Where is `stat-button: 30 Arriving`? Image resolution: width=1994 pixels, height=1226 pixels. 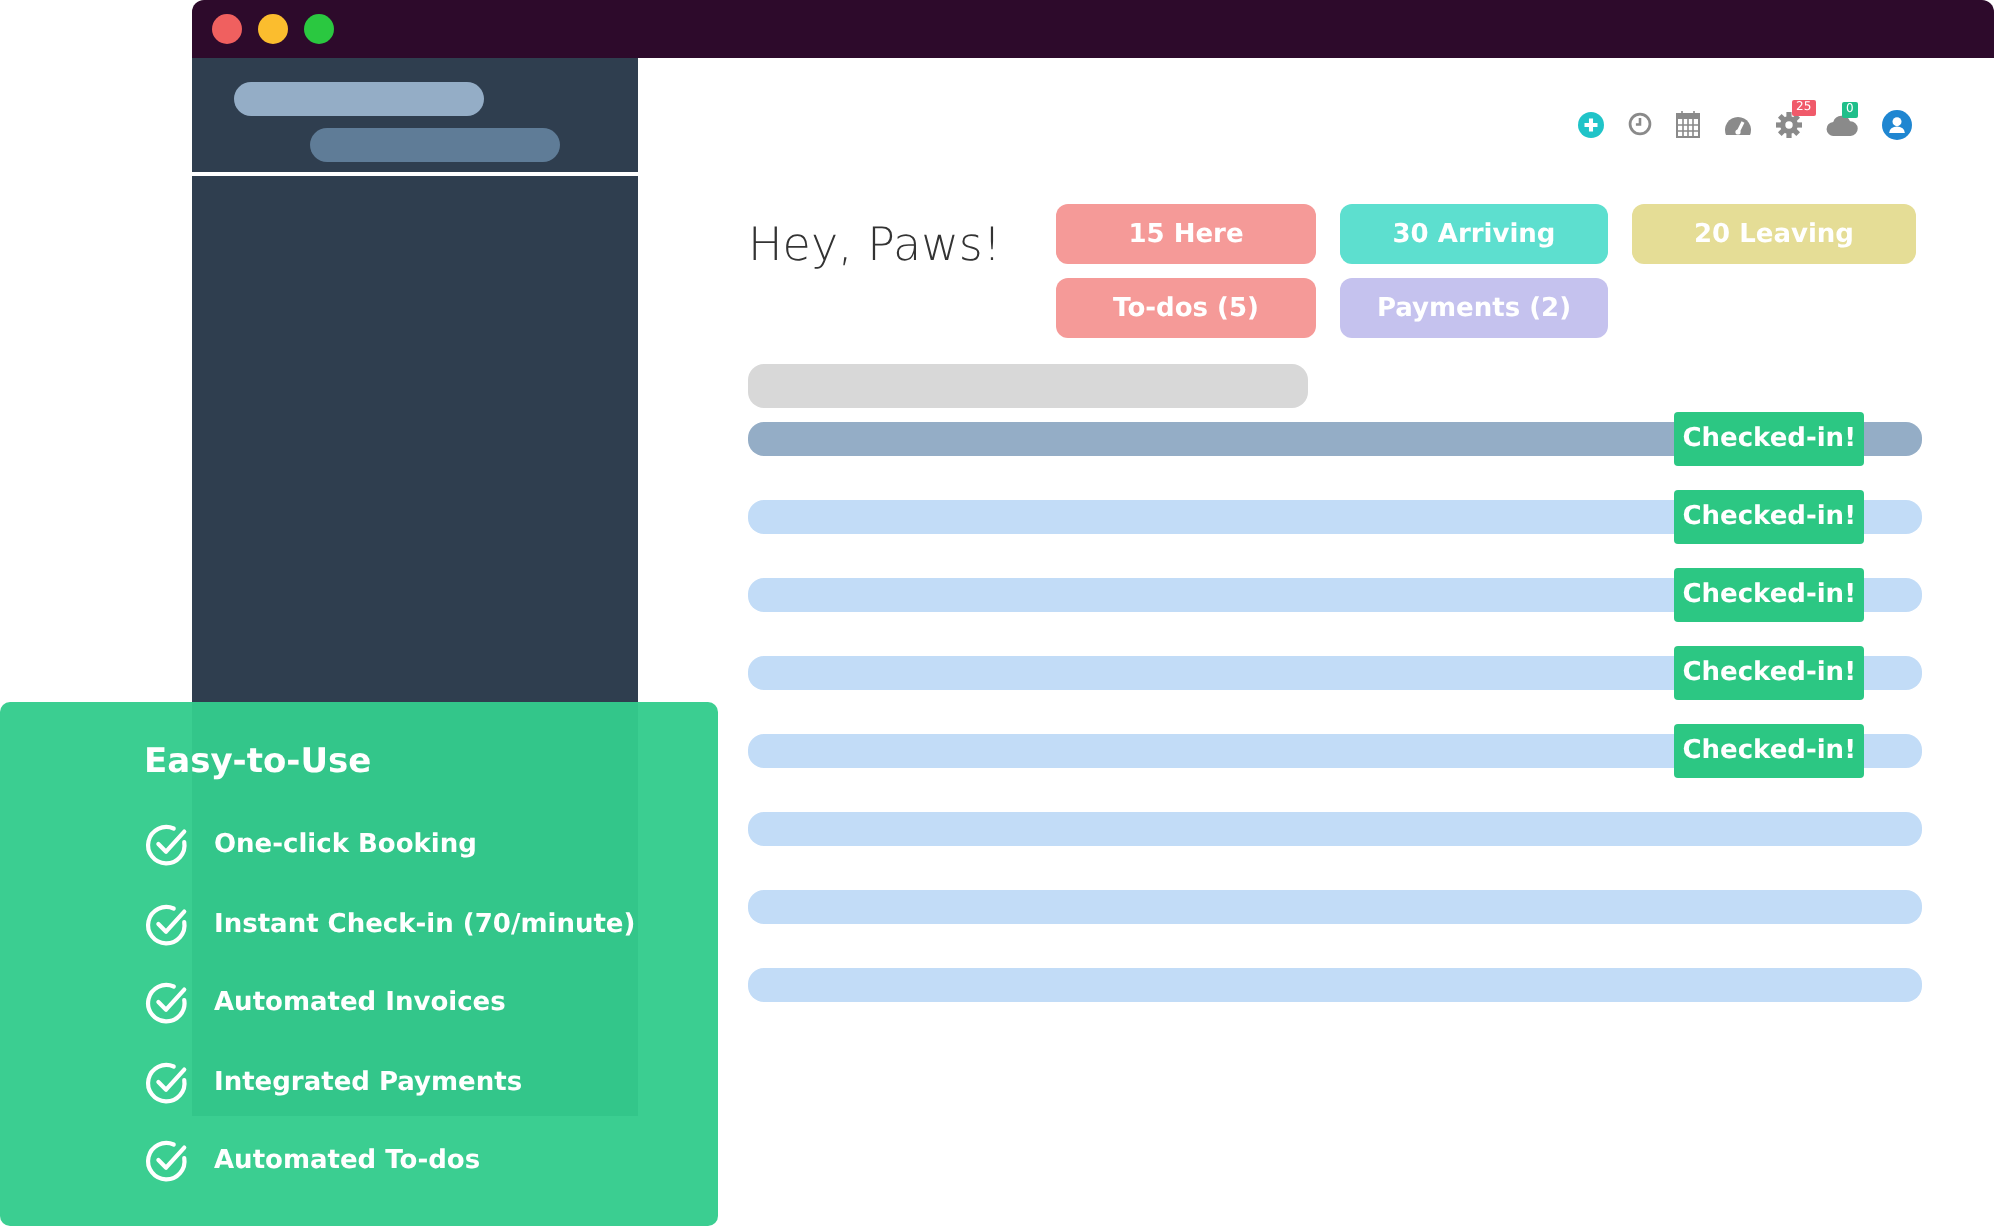
stat-button: 30 Arriving is located at coordinates (1474, 234).